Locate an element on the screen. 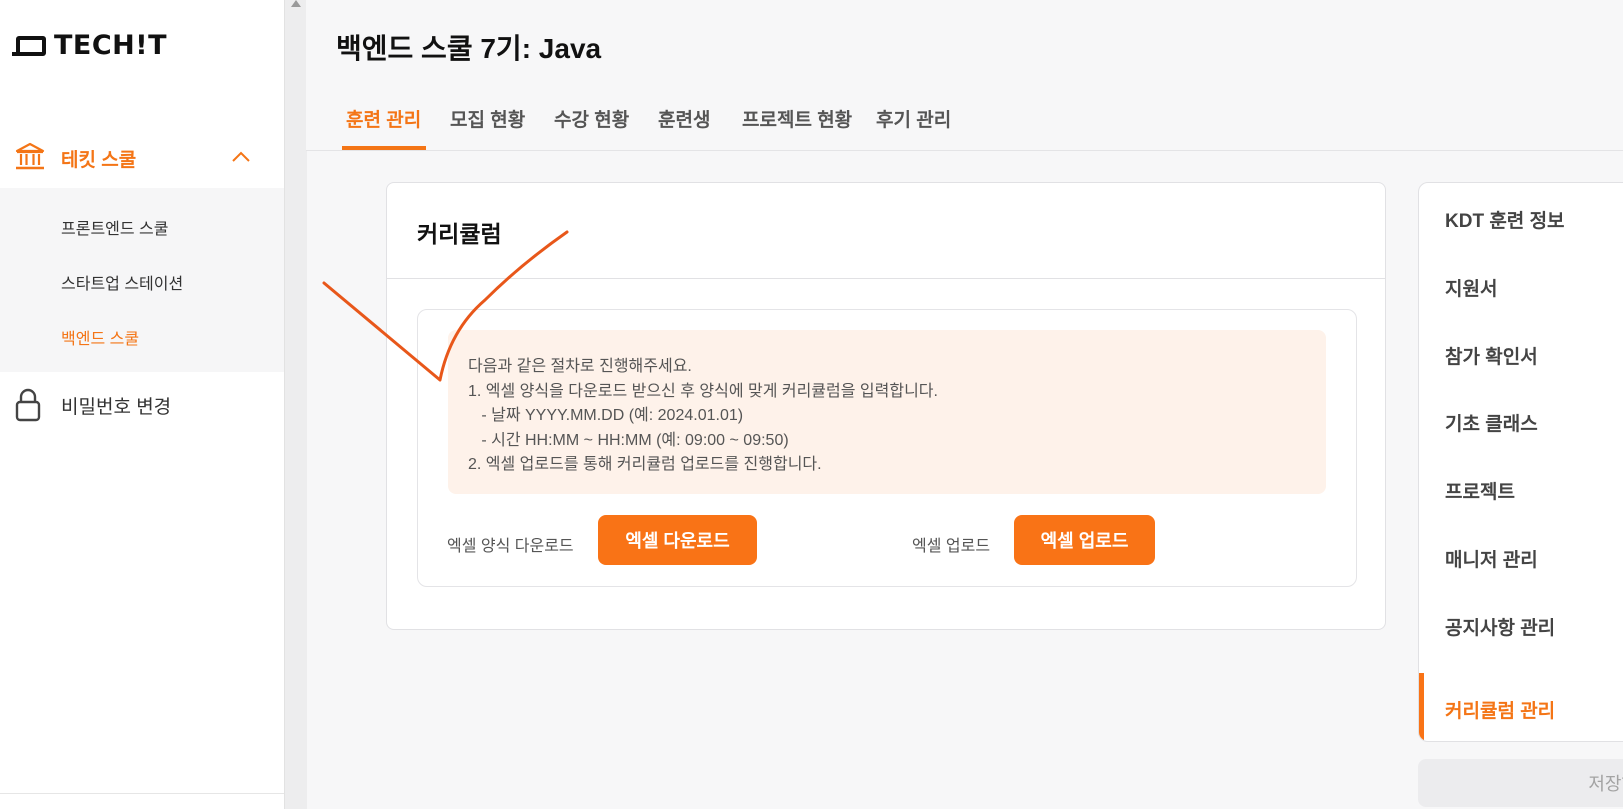 Image resolution: width=1623 pixels, height=809 pixels. side-menu-item-curriculum-management: 커리큘럼 관리 is located at coordinates (1500, 709).